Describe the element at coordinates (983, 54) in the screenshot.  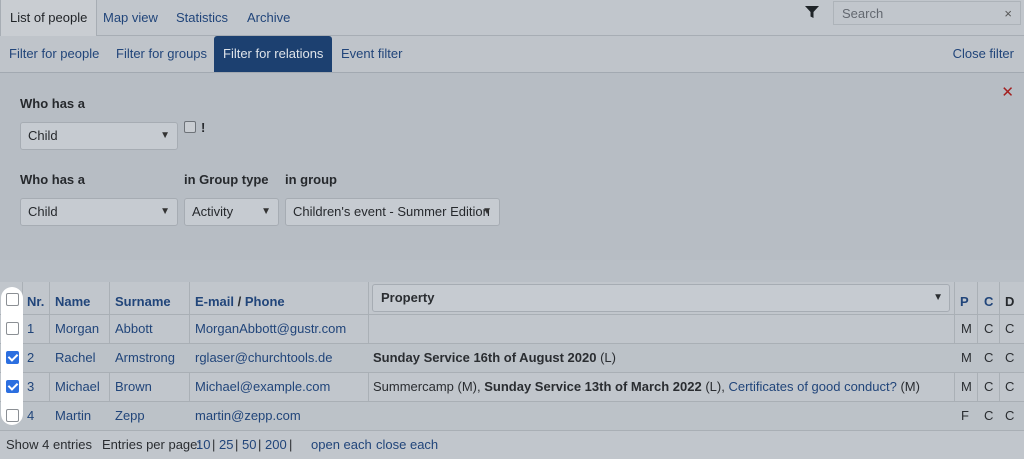
I see `close-filter-link: Close filter` at that location.